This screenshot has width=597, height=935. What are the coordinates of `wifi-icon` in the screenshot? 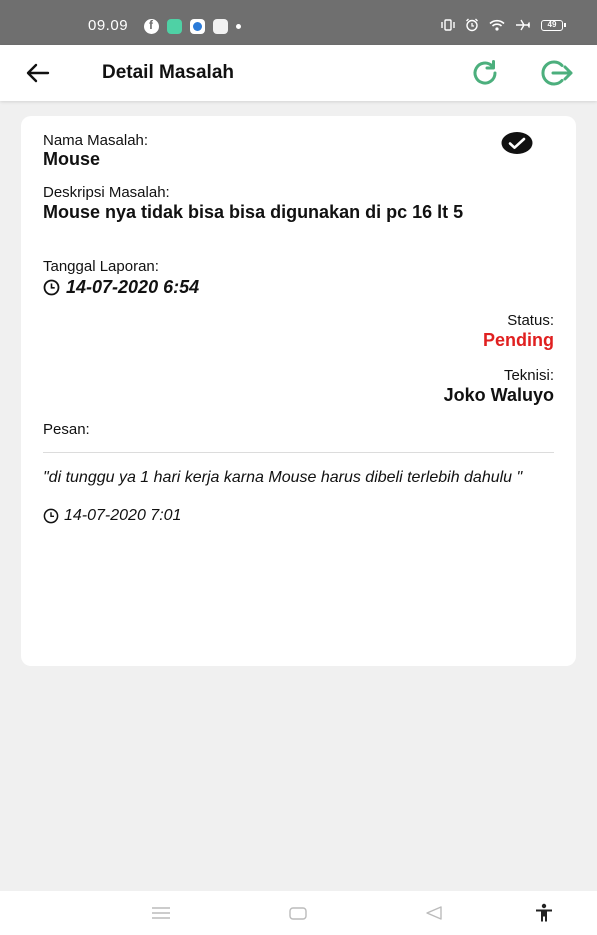 It's located at (497, 25).